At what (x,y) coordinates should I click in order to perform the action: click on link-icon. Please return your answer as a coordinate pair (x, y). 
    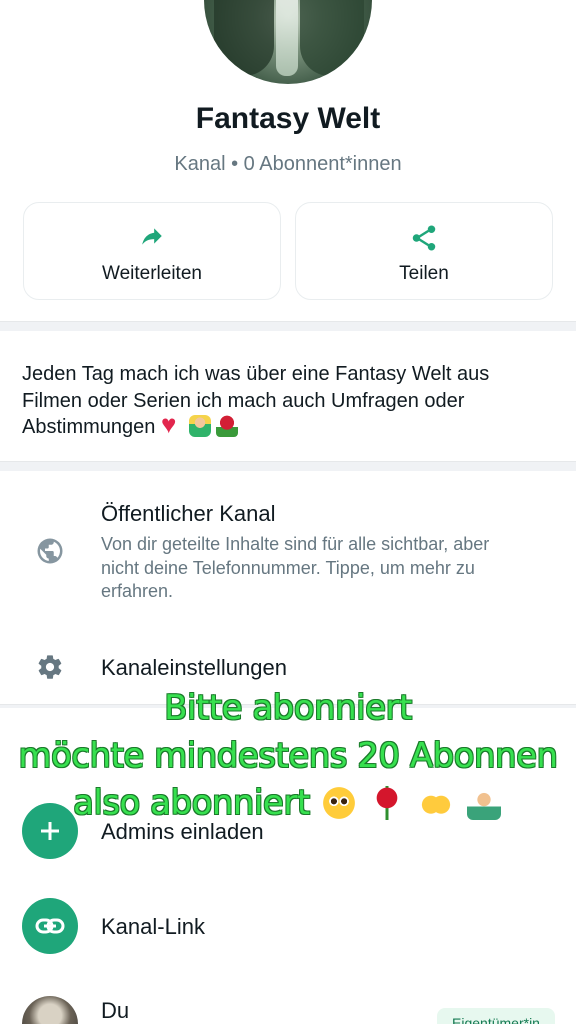
    Looking at the image, I should click on (50, 926).